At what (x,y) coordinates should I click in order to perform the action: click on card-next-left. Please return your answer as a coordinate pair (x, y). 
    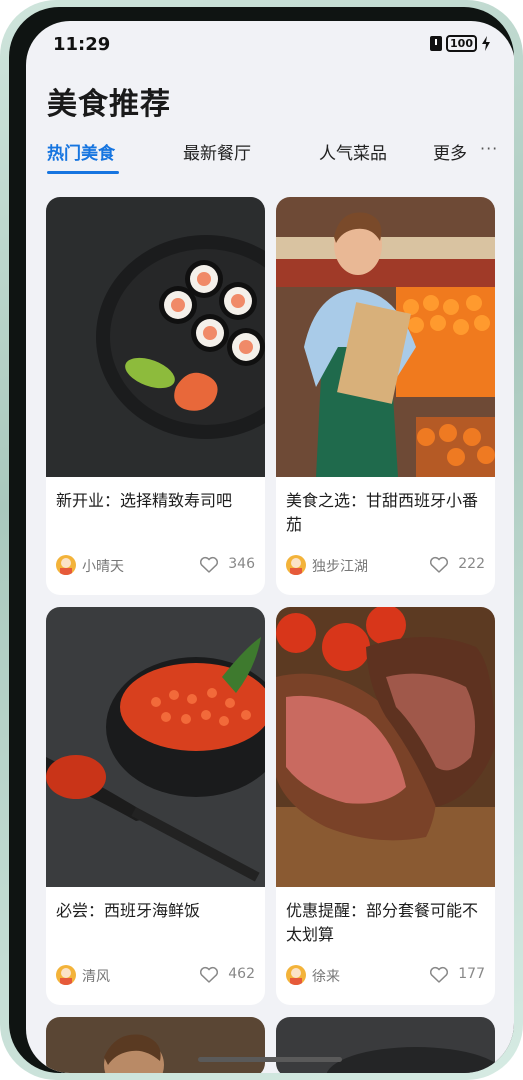
    Looking at the image, I should click on (155, 1045).